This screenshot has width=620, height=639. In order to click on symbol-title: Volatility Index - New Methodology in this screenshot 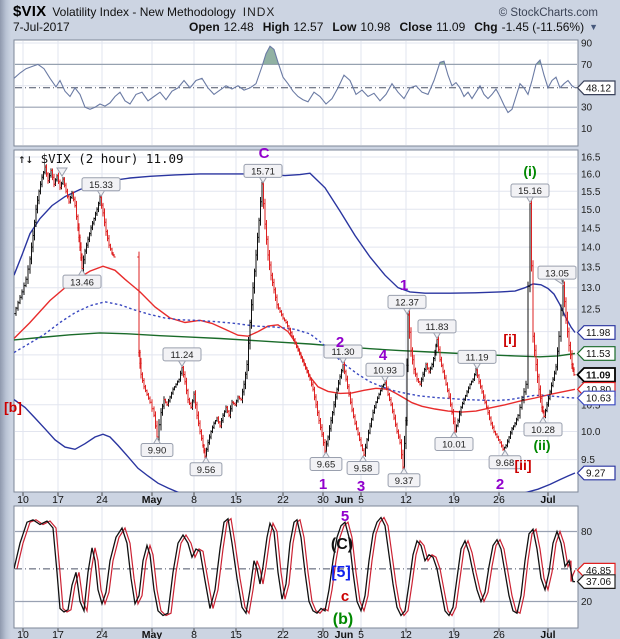, I will do `click(144, 12)`.